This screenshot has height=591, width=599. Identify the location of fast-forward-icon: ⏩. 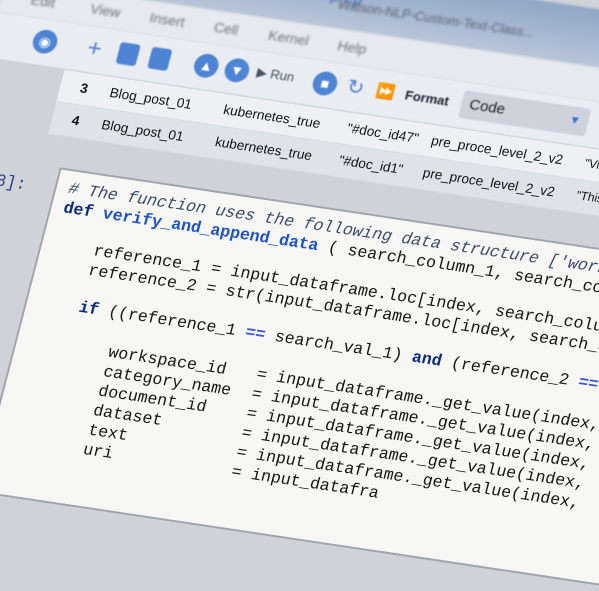
(385, 92).